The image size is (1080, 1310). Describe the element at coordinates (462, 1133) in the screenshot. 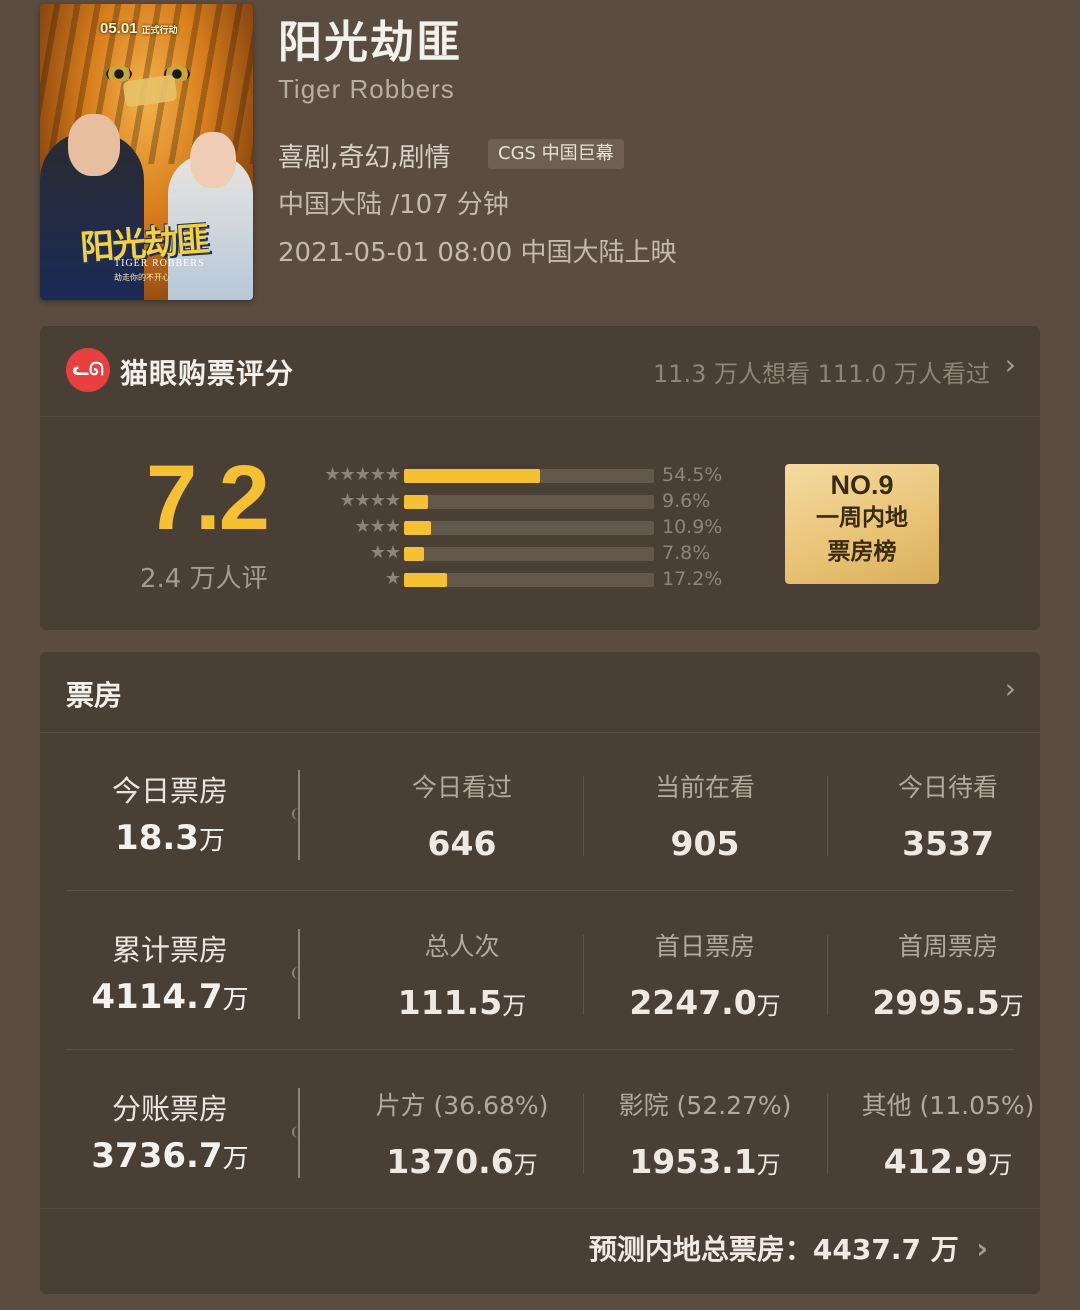

I see `stat-cell: 片方 (36.68%) 1370.6万` at that location.